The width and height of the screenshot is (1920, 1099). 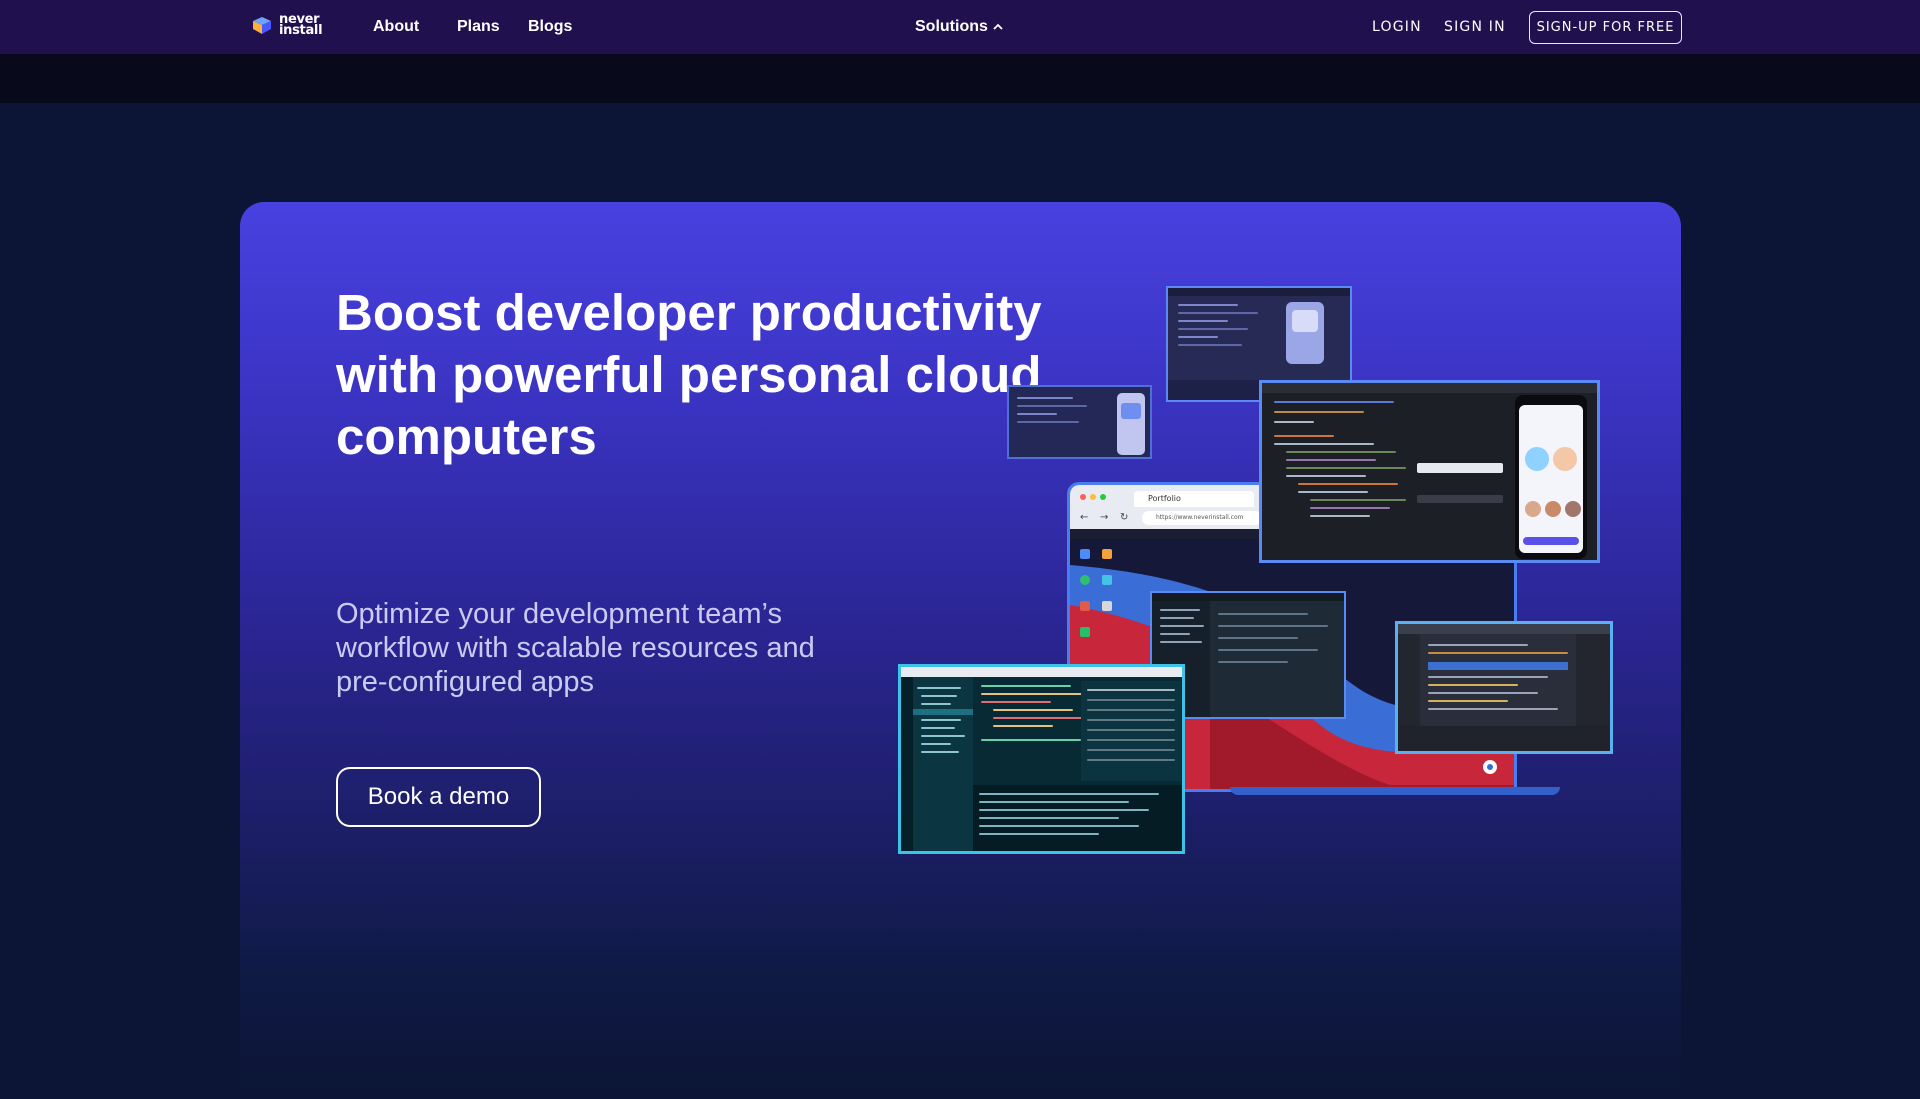 What do you see at coordinates (1041, 759) in the screenshot?
I see `screenshot-window-vscode` at bounding box center [1041, 759].